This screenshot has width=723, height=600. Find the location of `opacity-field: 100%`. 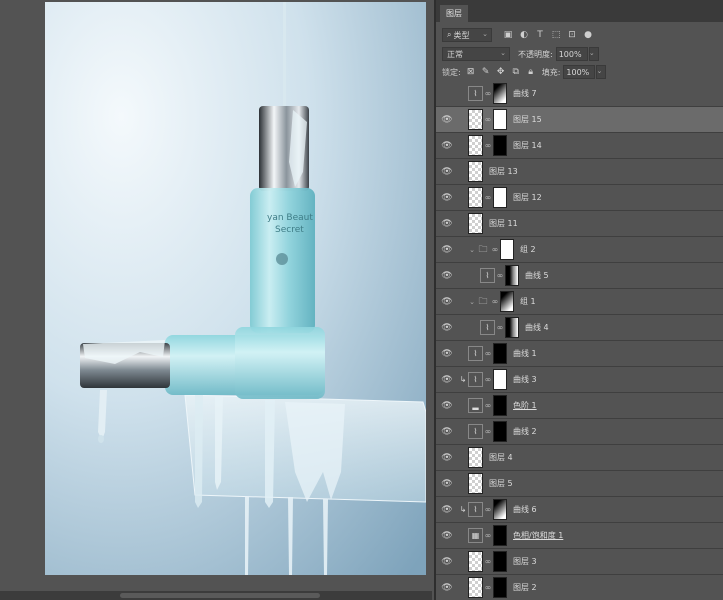

opacity-field: 100% is located at coordinates (571, 54).